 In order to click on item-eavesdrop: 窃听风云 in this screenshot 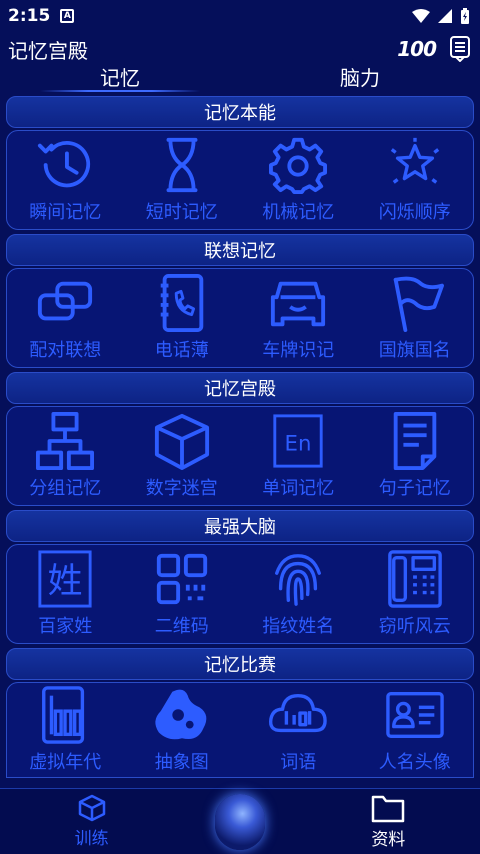, I will do `click(415, 594)`.